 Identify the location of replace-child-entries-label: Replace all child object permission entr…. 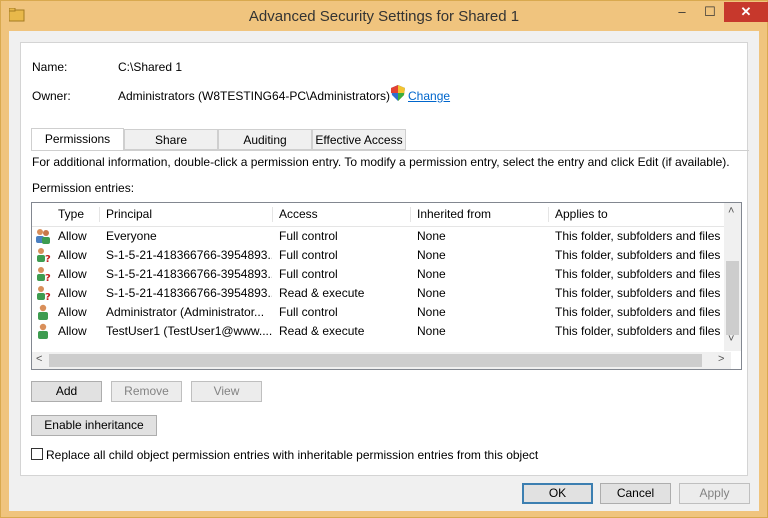
(292, 455).